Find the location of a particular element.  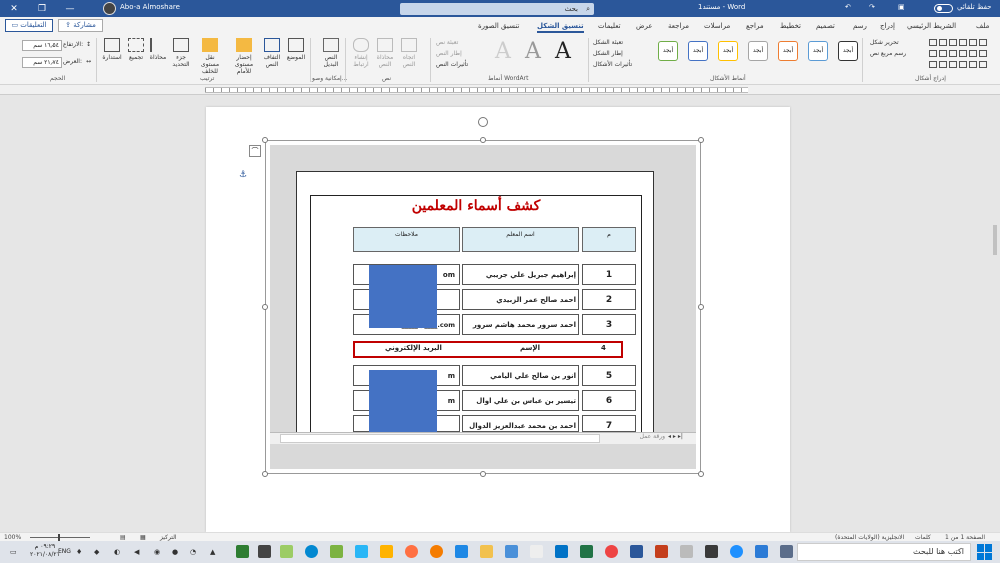

search-input: بحث ⌕ is located at coordinates (497, 9).